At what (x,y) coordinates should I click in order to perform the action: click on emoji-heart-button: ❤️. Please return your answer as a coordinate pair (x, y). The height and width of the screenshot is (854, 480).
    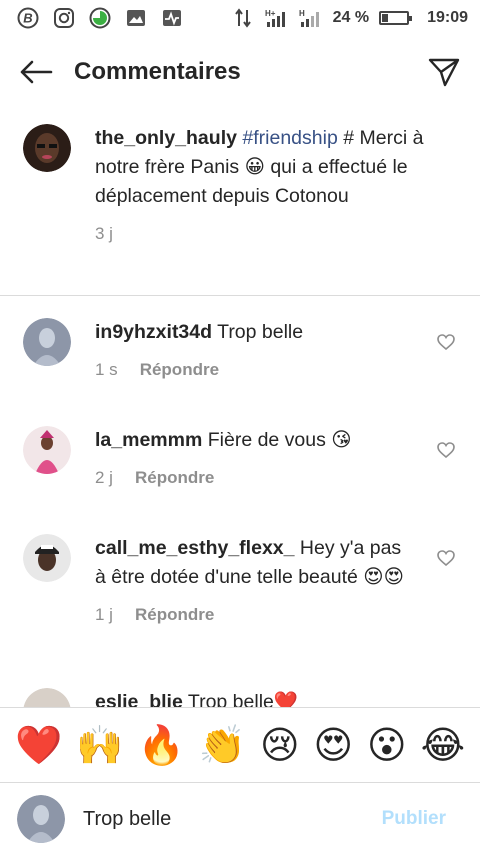
    Looking at the image, I should click on (38, 745).